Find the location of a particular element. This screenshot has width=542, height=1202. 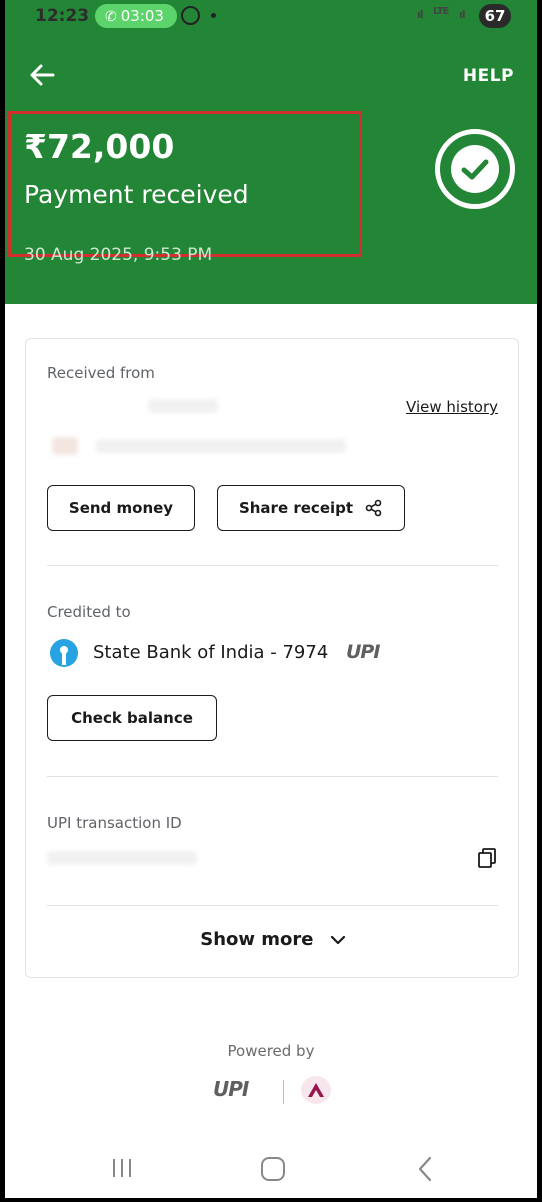

sbi-logo-icon is located at coordinates (64, 653).